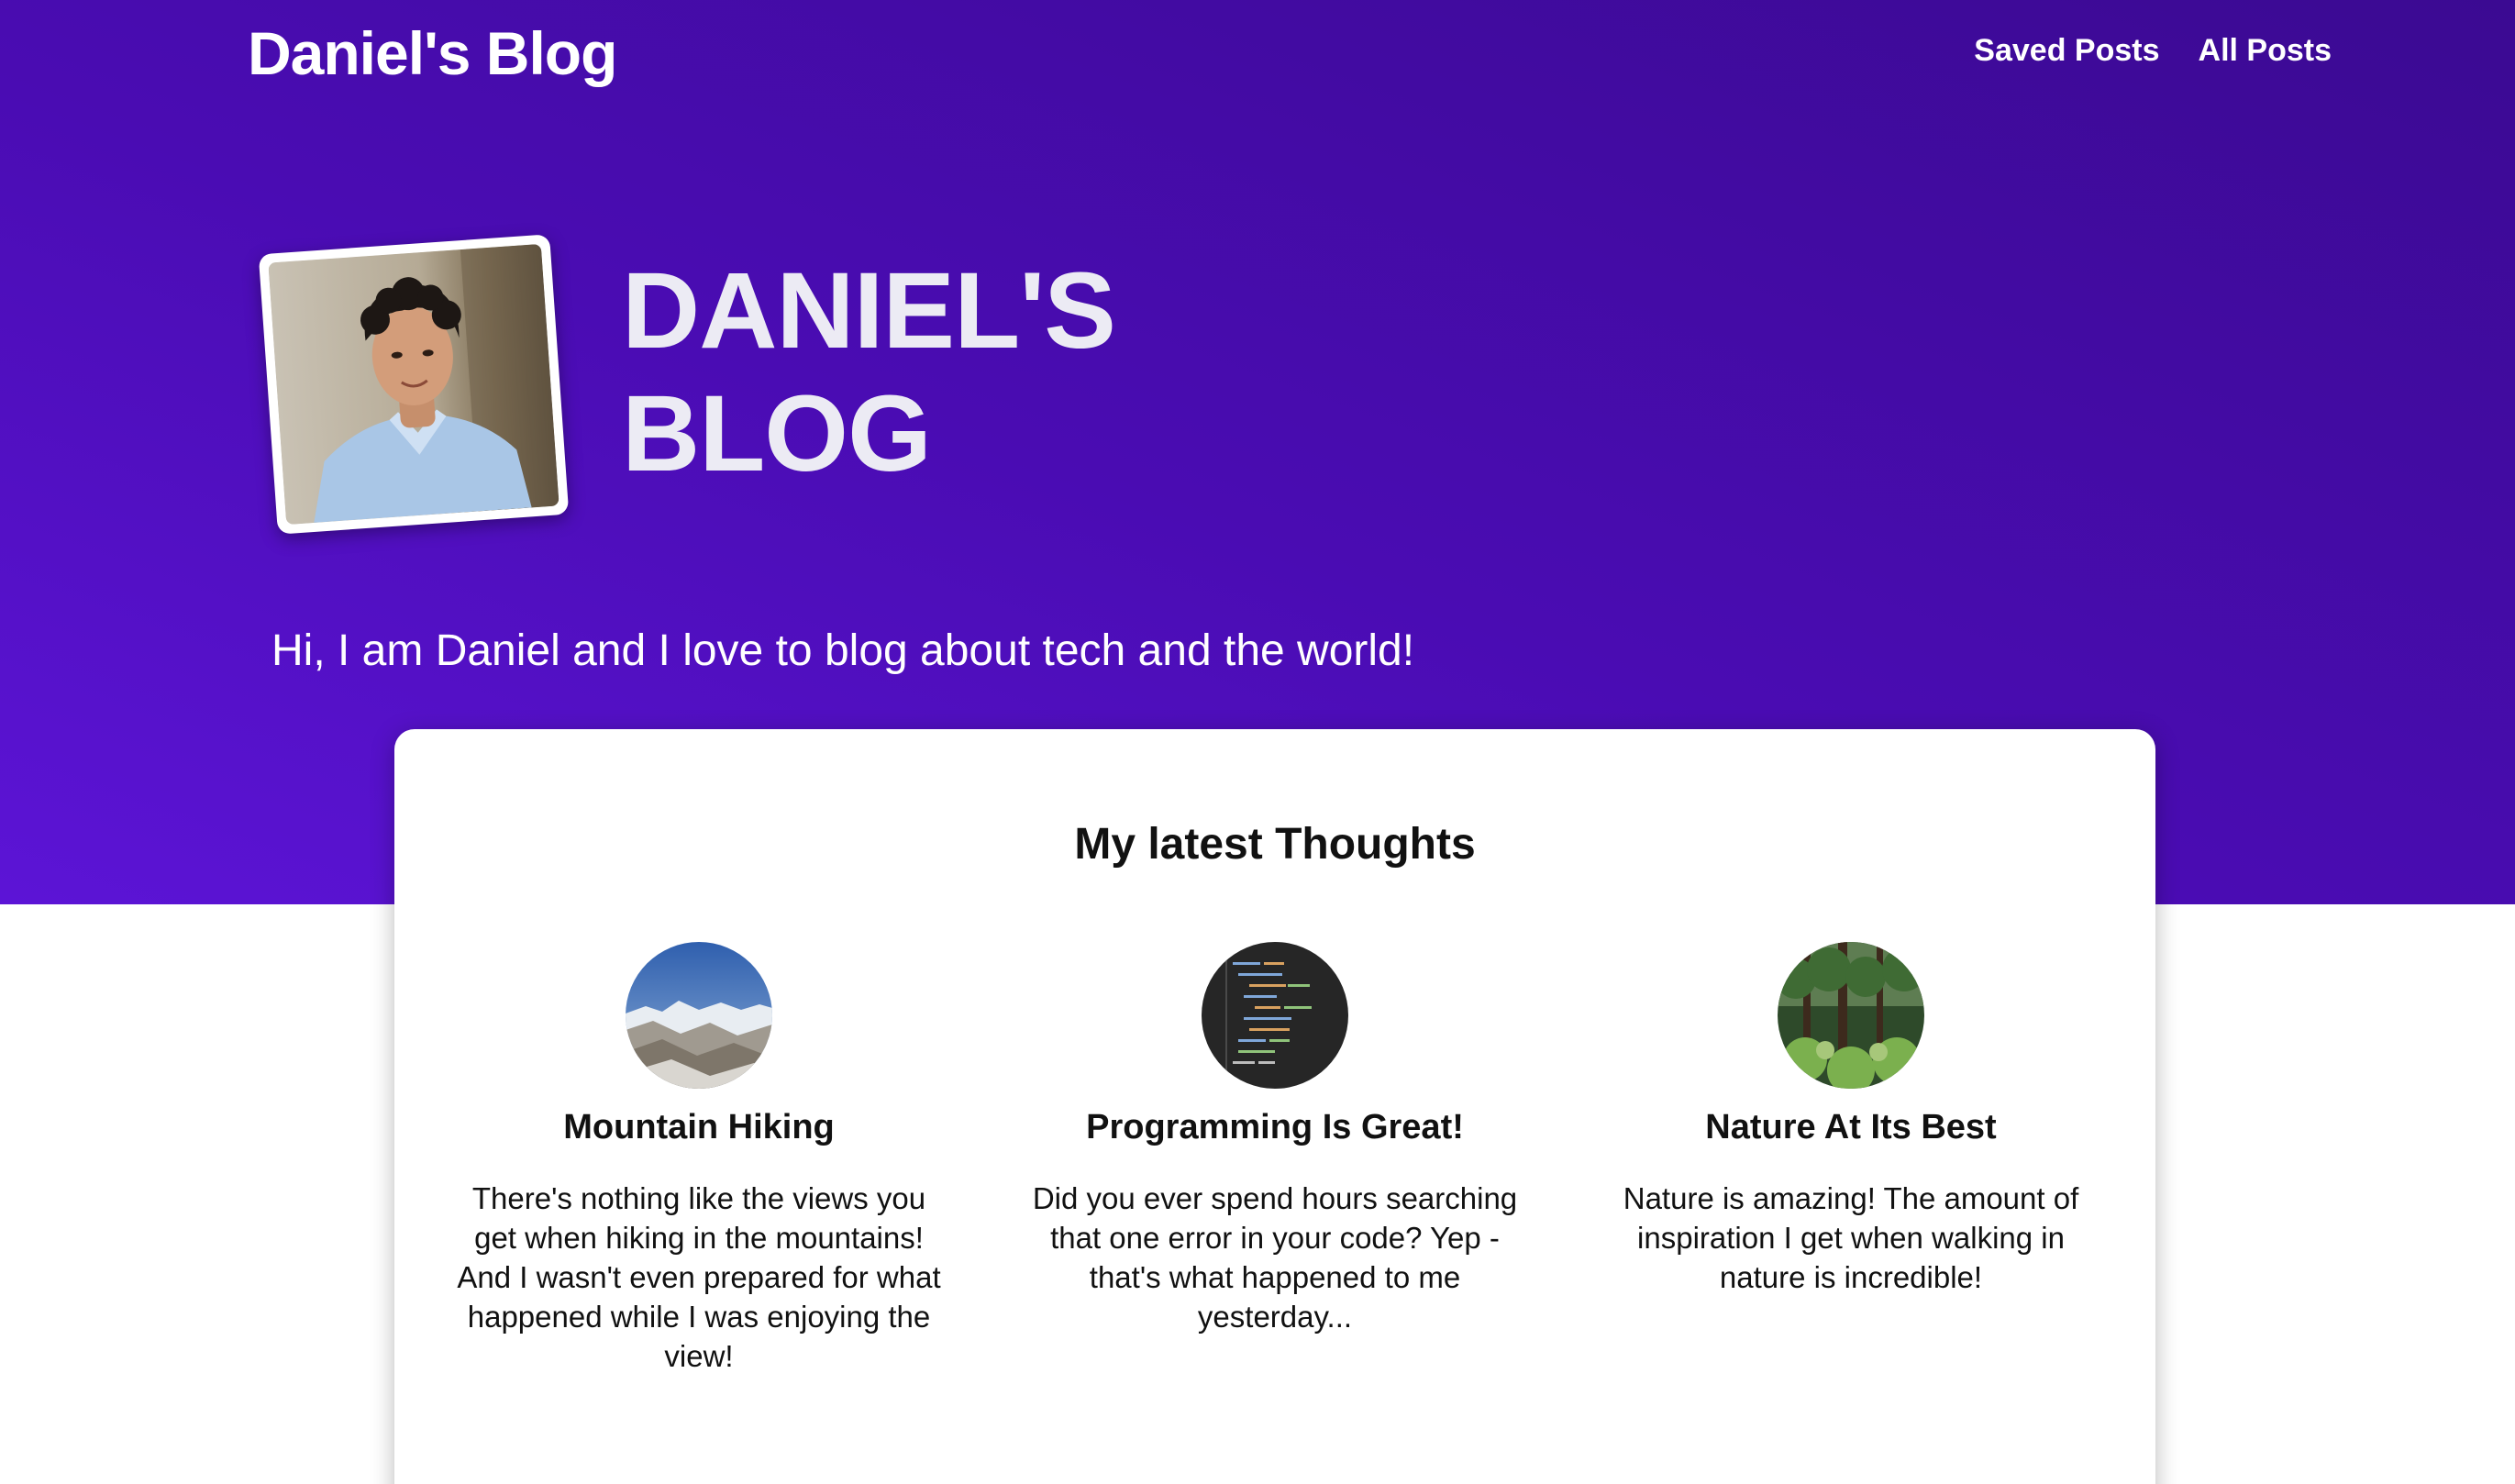 This screenshot has height=1484, width=2515. What do you see at coordinates (699, 1015) in the screenshot?
I see `mountain-image-icon` at bounding box center [699, 1015].